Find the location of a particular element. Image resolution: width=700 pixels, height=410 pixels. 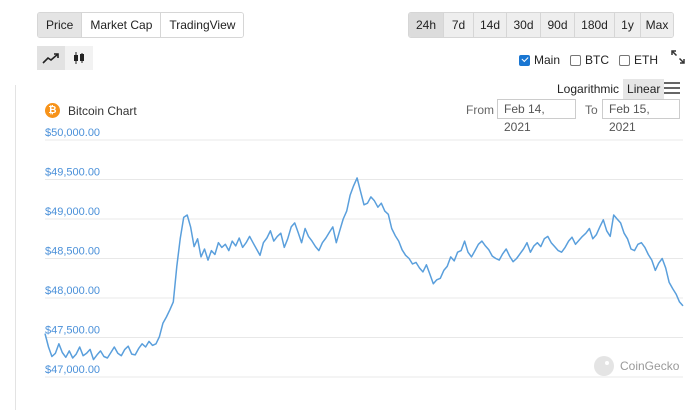

watermark-text: CoinGecko is located at coordinates (650, 366).